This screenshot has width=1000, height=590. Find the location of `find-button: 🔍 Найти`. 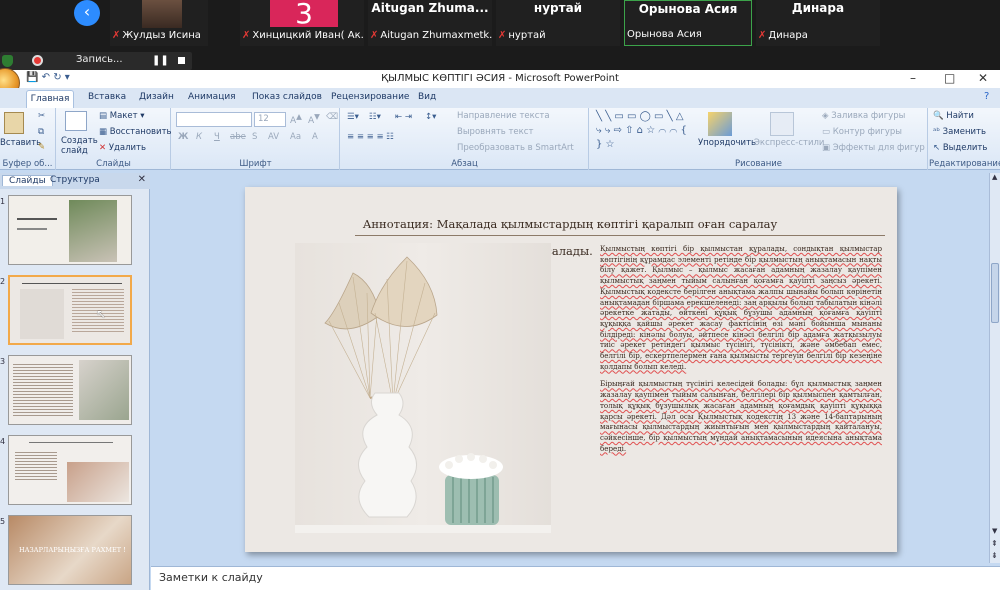

find-button: 🔍 Найти is located at coordinates (953, 116).